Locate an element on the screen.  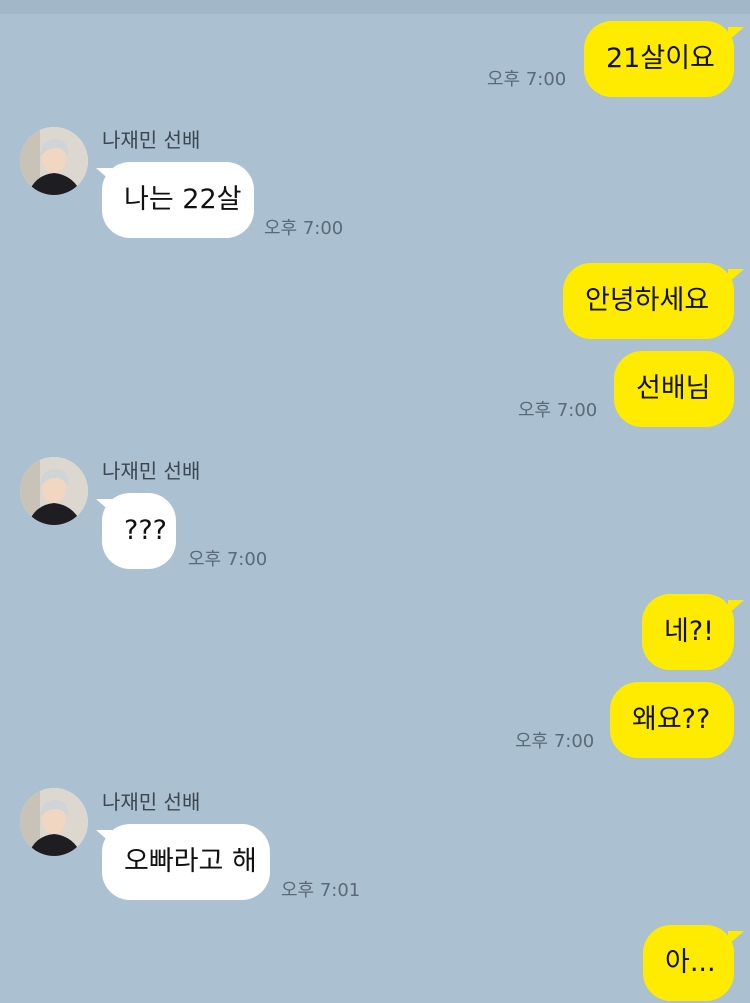
top-strip is located at coordinates (375, 7).